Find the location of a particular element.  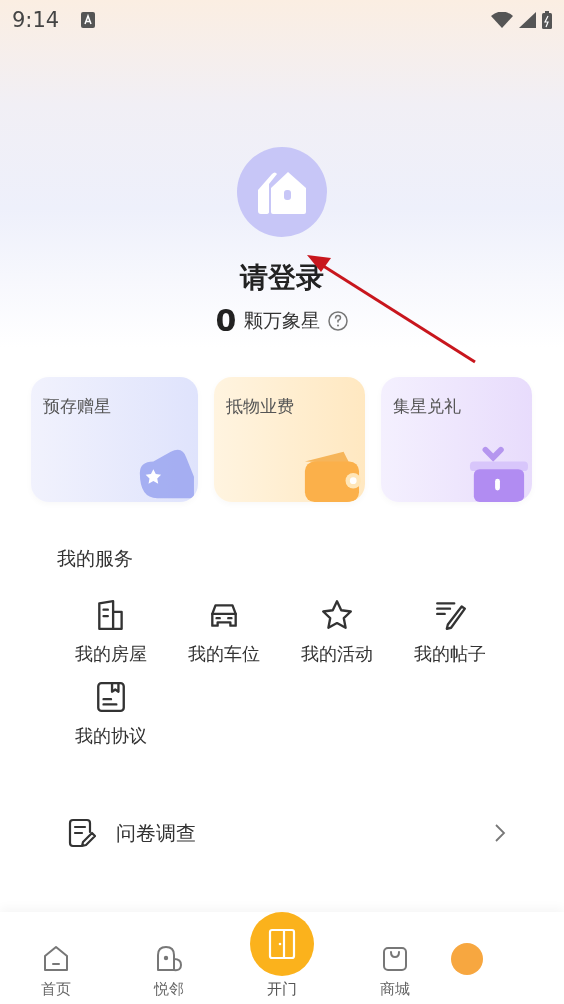

service-item: 我的帖子 is located at coordinates (449, 632).